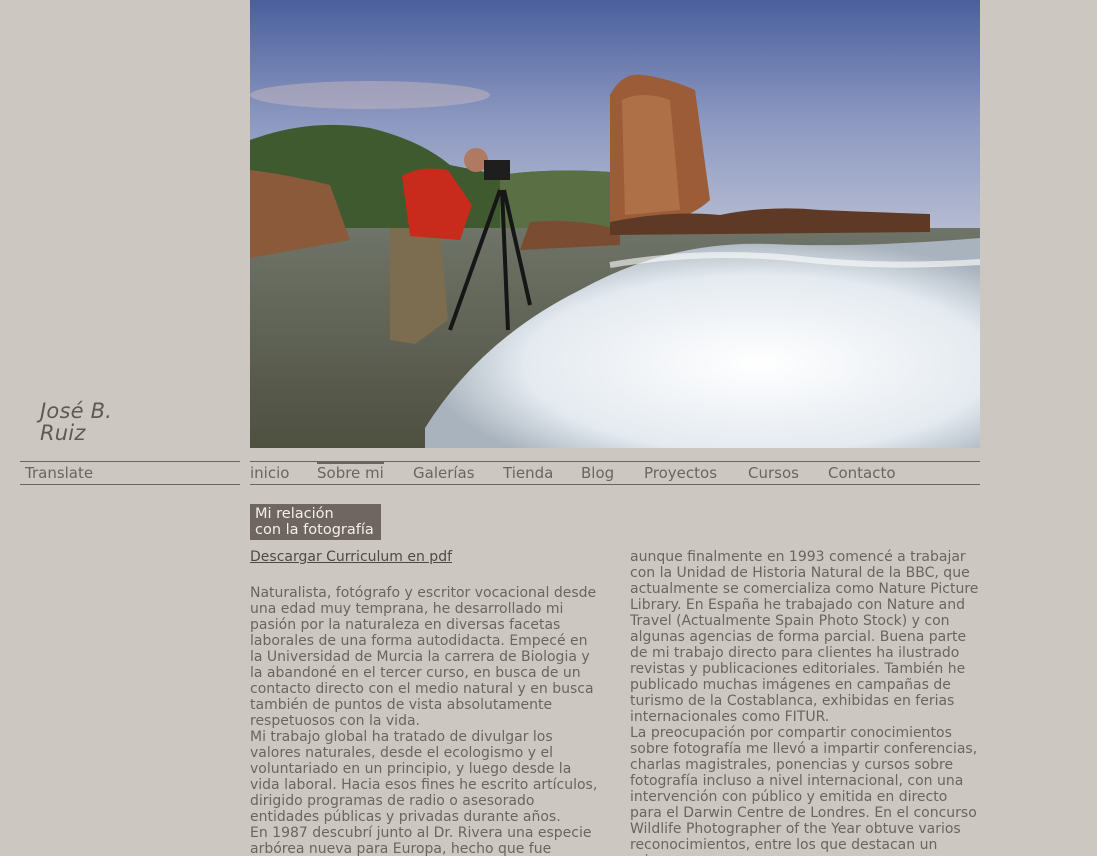 Image resolution: width=1097 pixels, height=856 pixels. Describe the element at coordinates (862, 473) in the screenshot. I see `nav-item-contacto: Contacto` at that location.